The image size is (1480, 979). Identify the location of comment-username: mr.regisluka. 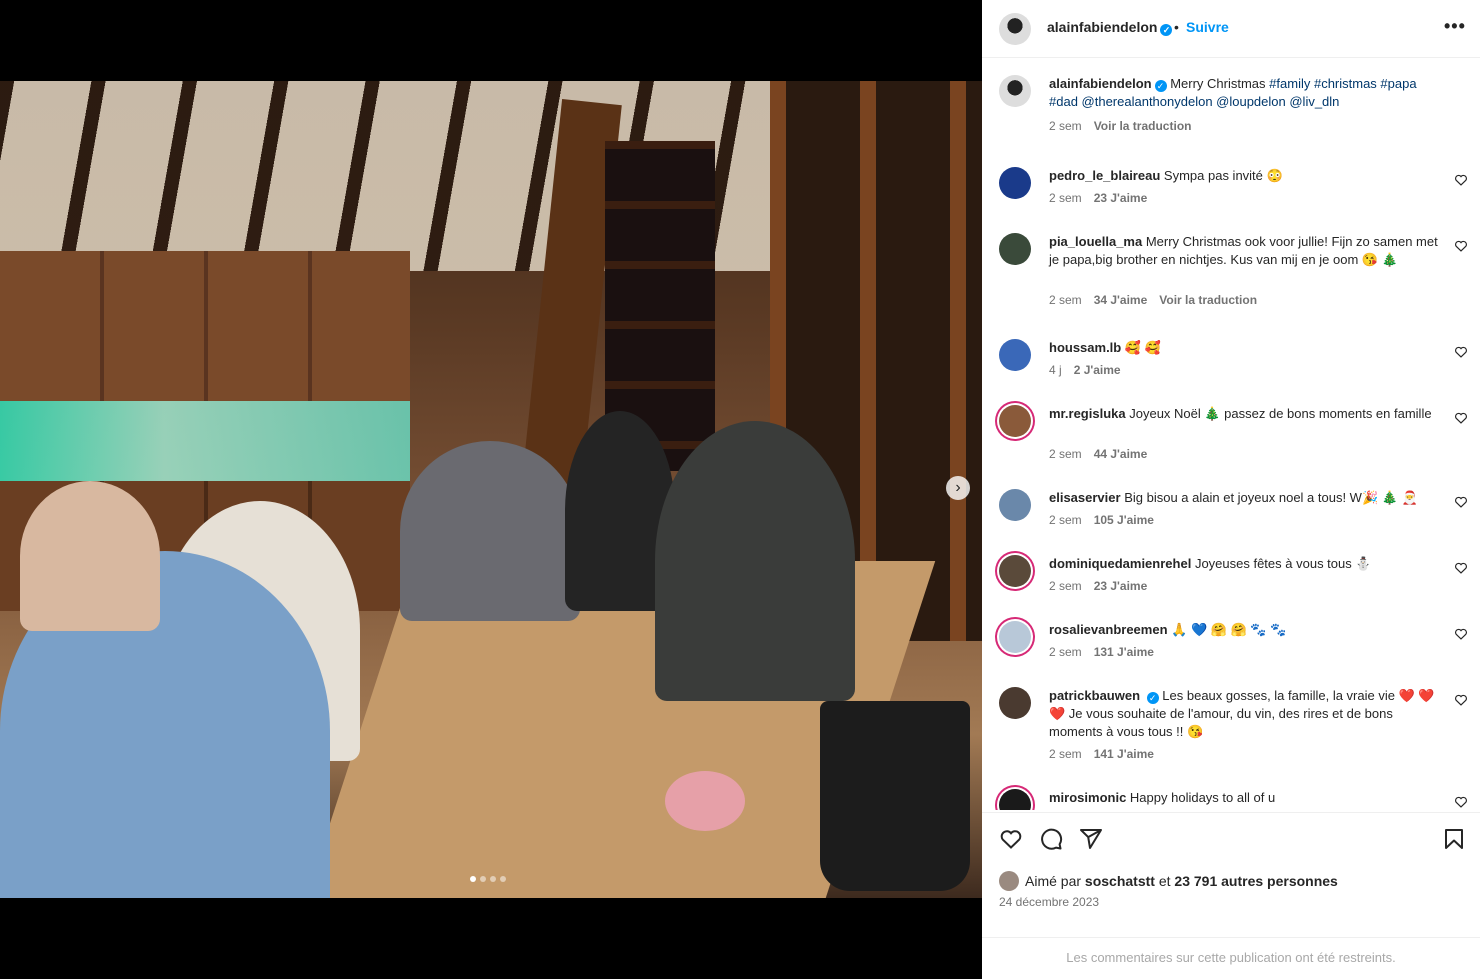
(1087, 413).